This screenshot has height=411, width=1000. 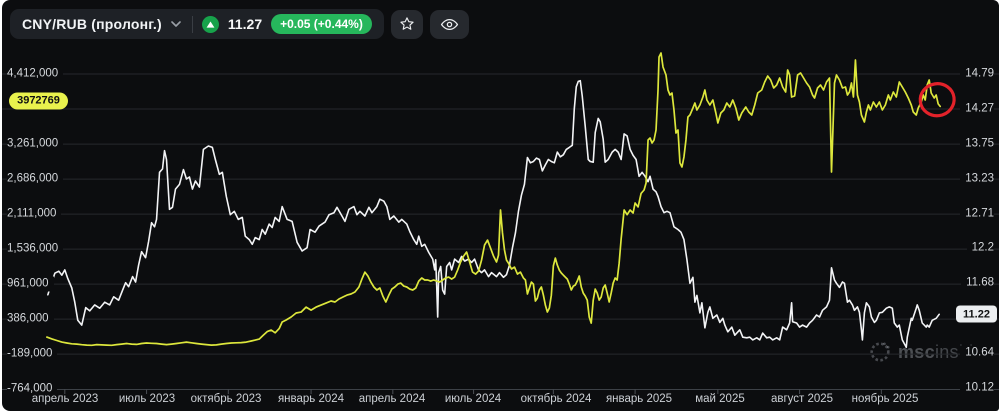 I want to click on symbol-name: CNY/RUB (пролонг.), so click(x=92, y=24).